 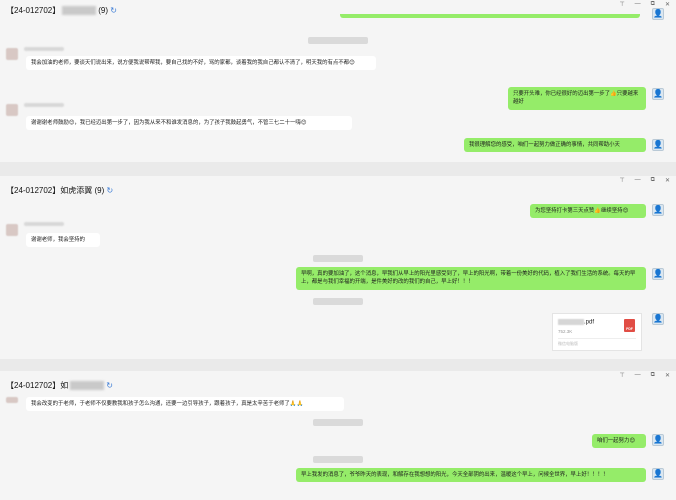 What do you see at coordinates (76, 190) in the screenshot?
I see `group-name: 如虎添翼` at bounding box center [76, 190].